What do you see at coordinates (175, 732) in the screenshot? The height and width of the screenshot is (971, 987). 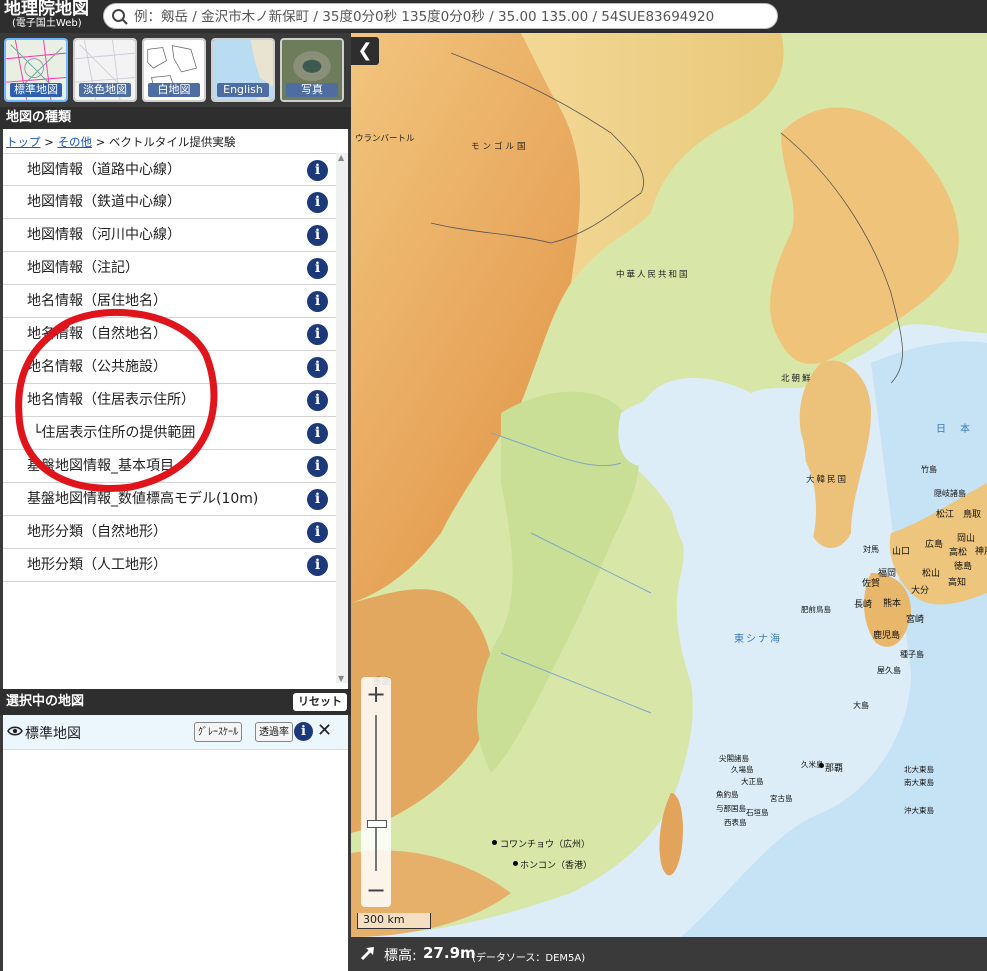 I see `selected-layer-row: 標準地図 ｸﾞﾚｰｽｹｰﾙ 透過率 i ✕` at bounding box center [175, 732].